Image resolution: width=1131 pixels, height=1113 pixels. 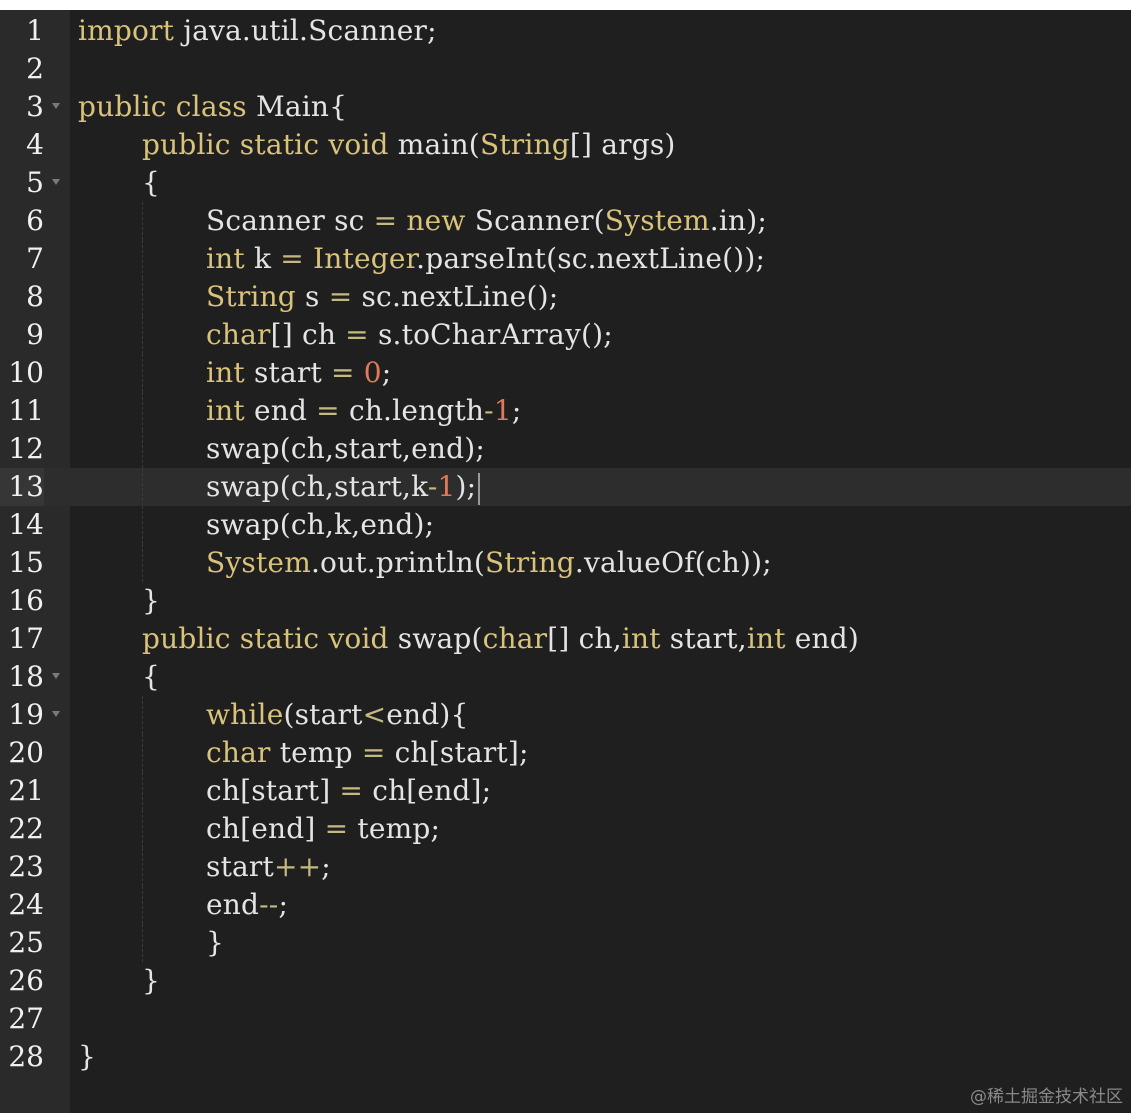 What do you see at coordinates (305, 30) in the screenshot?
I see `code-text: java.util.Scanner;` at bounding box center [305, 30].